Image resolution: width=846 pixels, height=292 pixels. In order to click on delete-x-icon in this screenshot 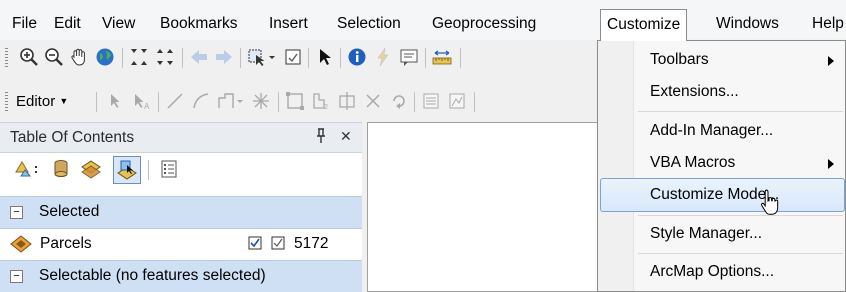, I will do `click(373, 101)`.